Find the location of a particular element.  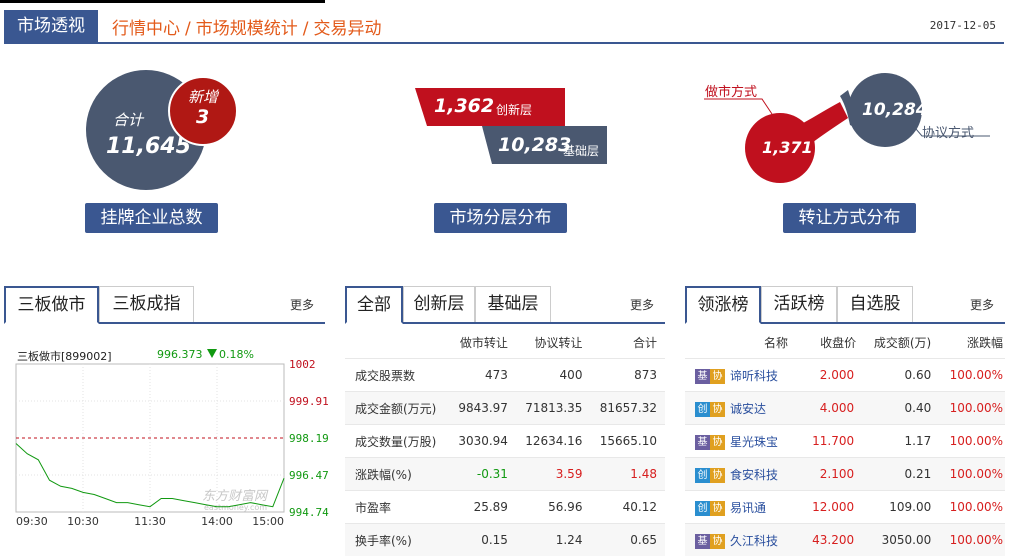

y-tick-label: 999.91 is located at coordinates (309, 401).